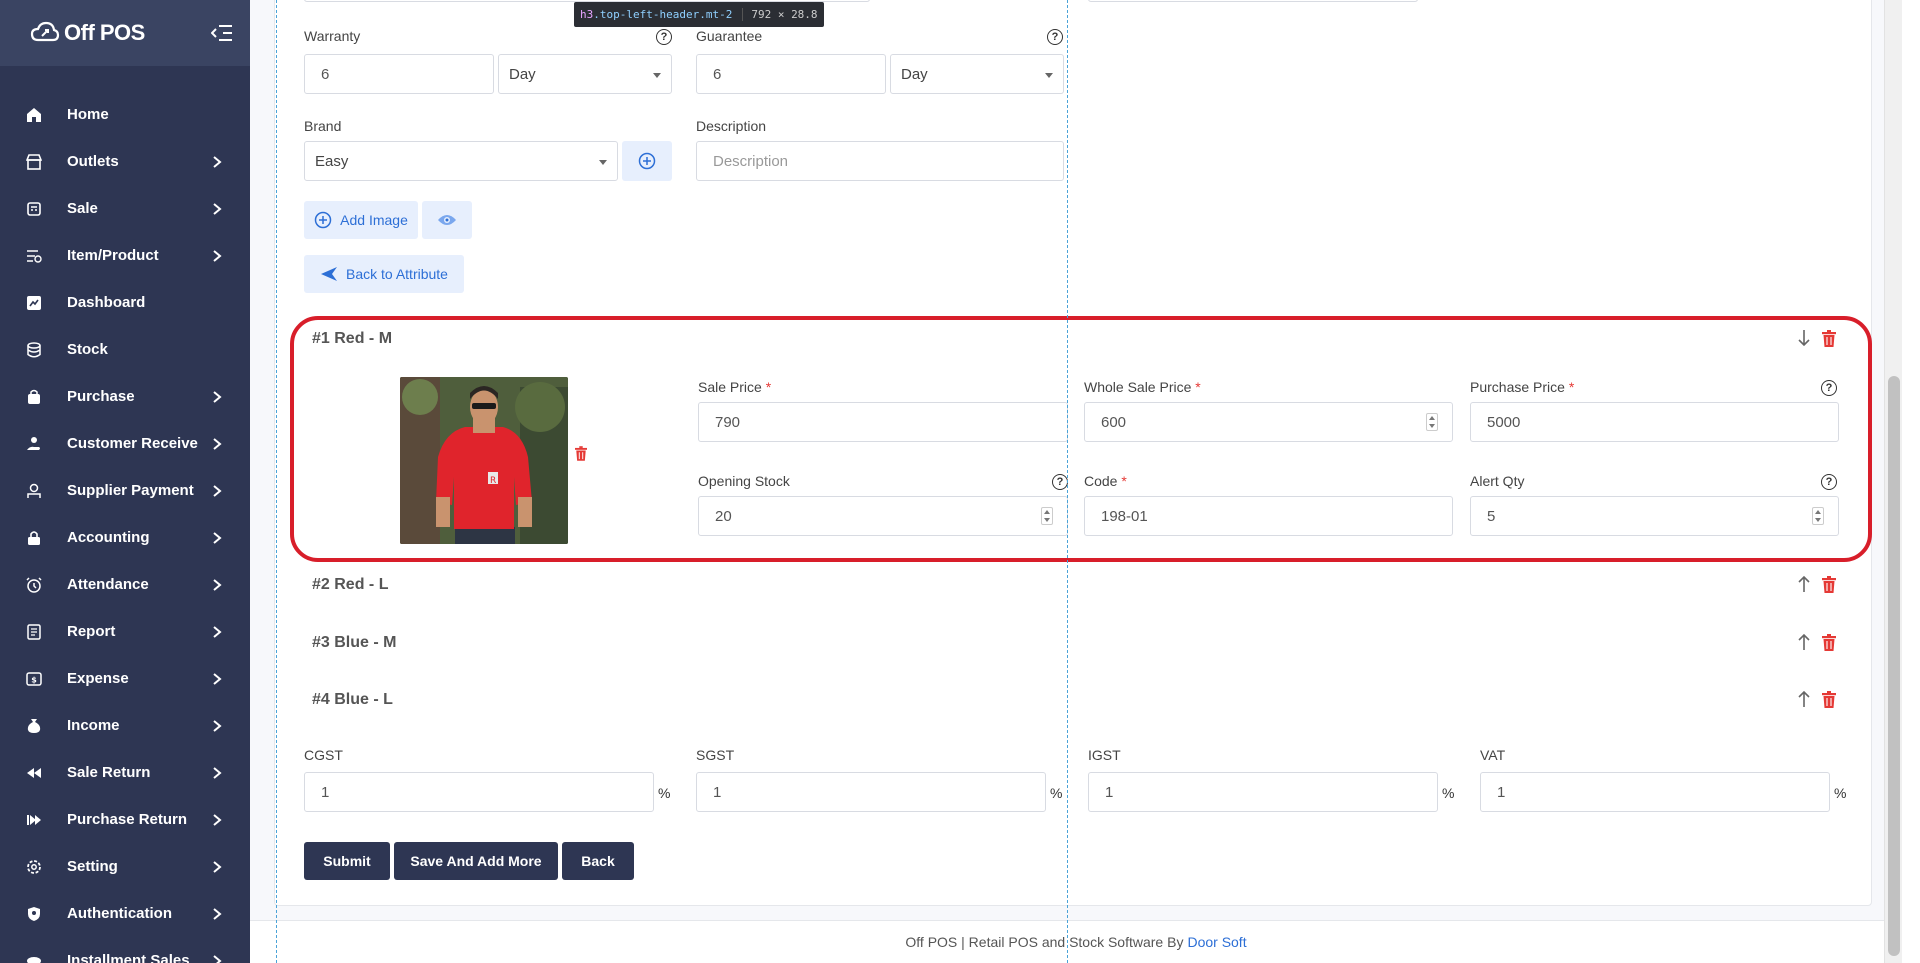 This screenshot has height=963, width=1920. I want to click on vat-input: 1, so click(1655, 792).